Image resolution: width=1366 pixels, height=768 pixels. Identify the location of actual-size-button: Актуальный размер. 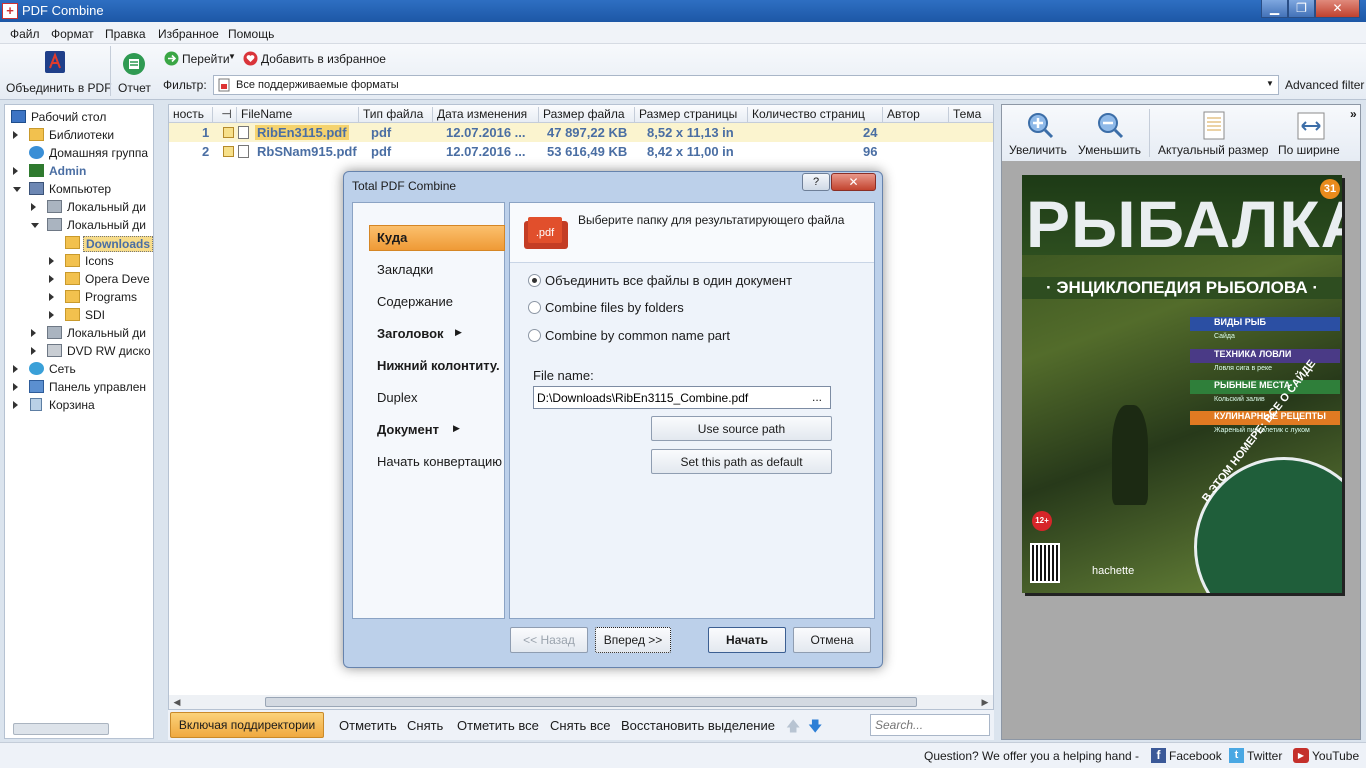
(1213, 135).